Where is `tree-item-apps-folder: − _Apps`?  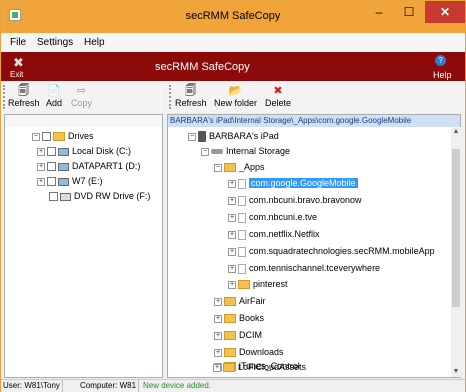 tree-item-apps-folder: − _Apps is located at coordinates (239, 167).